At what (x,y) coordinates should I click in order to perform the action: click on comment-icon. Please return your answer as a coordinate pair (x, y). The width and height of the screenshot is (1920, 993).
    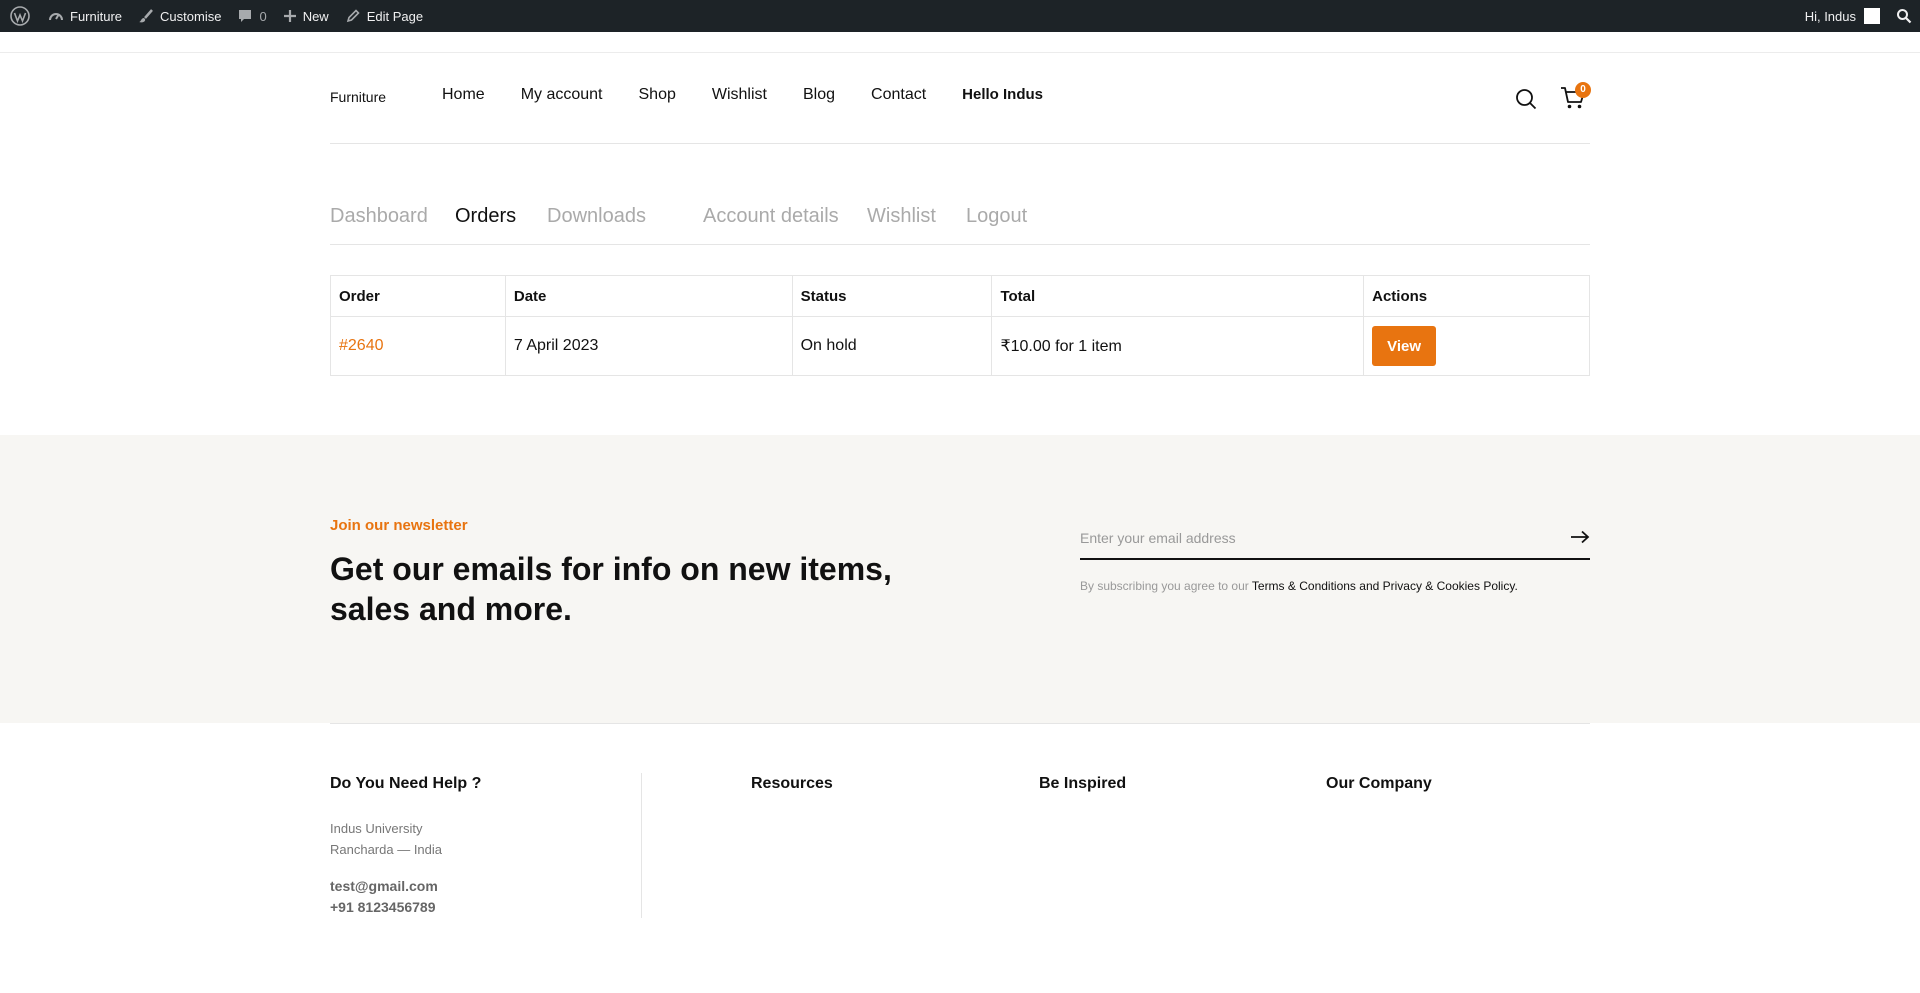
    Looking at the image, I should click on (245, 16).